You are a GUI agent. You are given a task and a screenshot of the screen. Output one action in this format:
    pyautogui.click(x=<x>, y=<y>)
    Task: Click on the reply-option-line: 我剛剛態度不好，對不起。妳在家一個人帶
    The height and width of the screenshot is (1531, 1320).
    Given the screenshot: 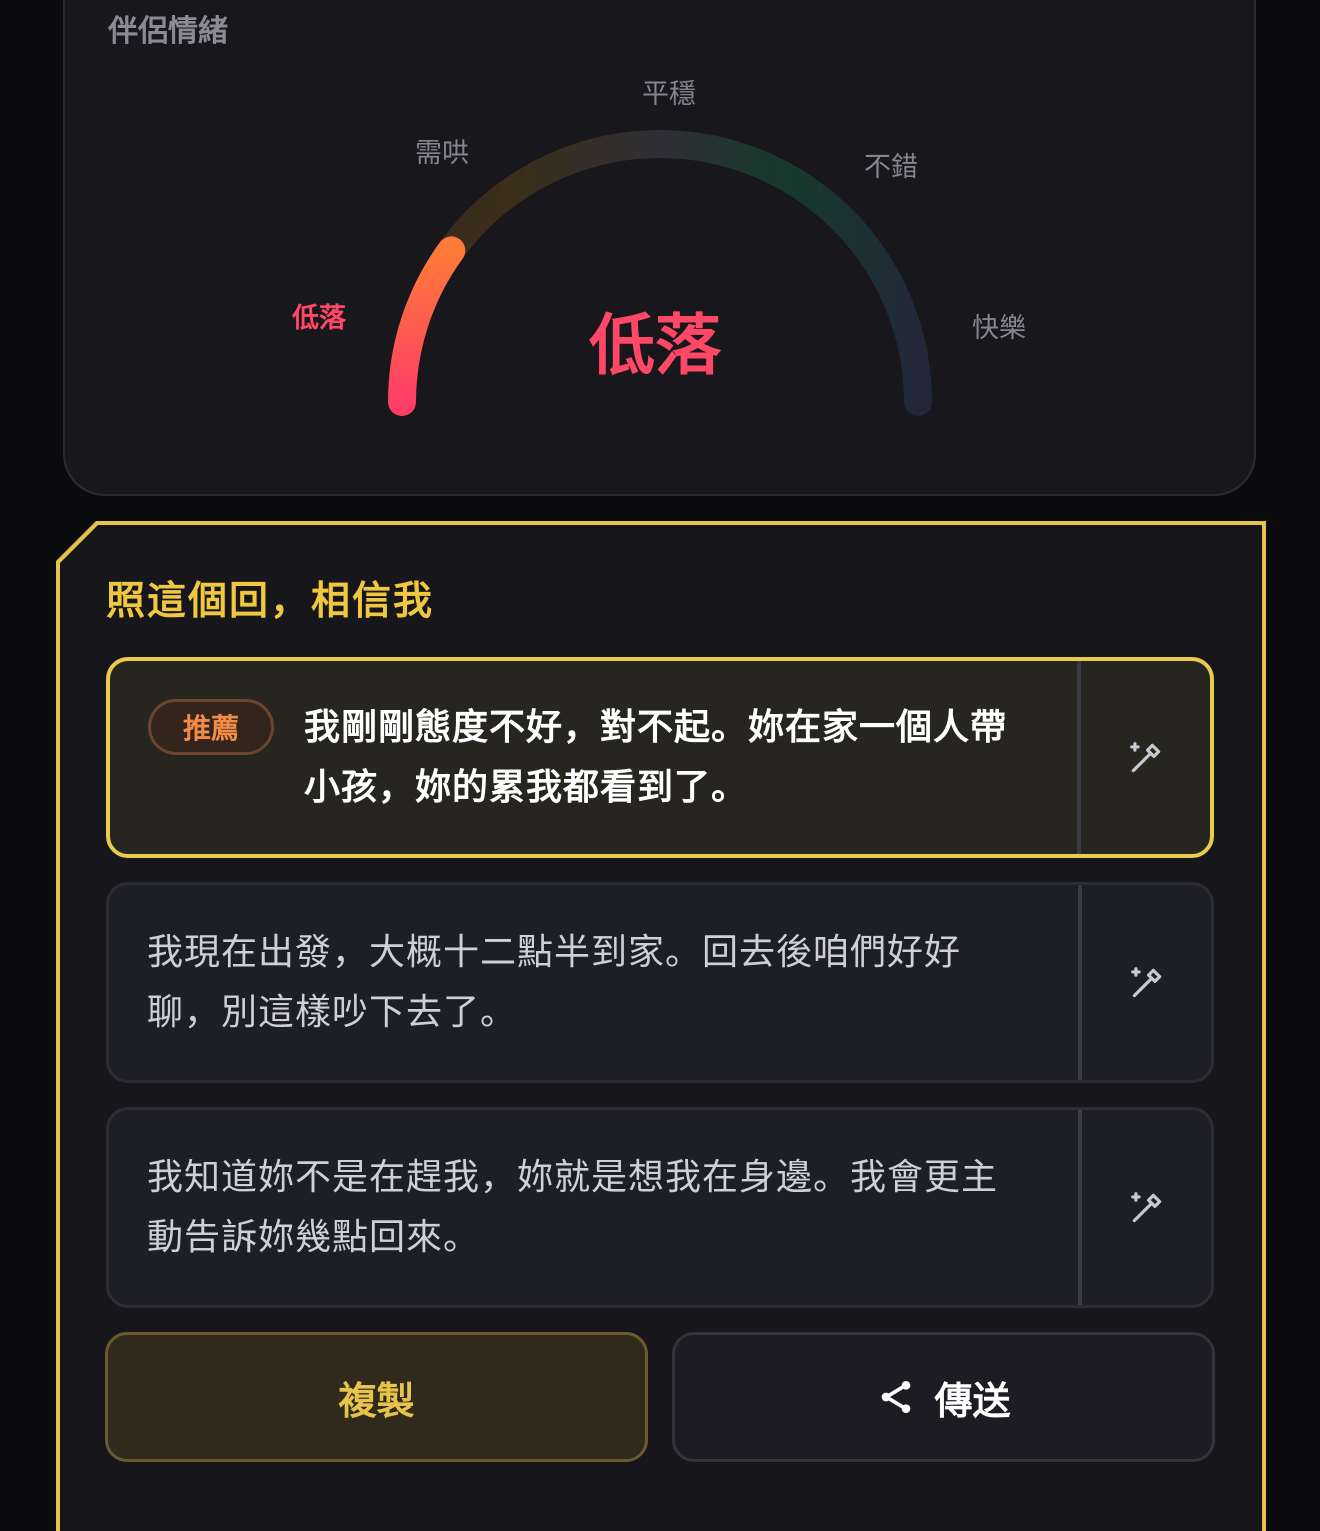 What is the action you would take?
    pyautogui.click(x=656, y=727)
    